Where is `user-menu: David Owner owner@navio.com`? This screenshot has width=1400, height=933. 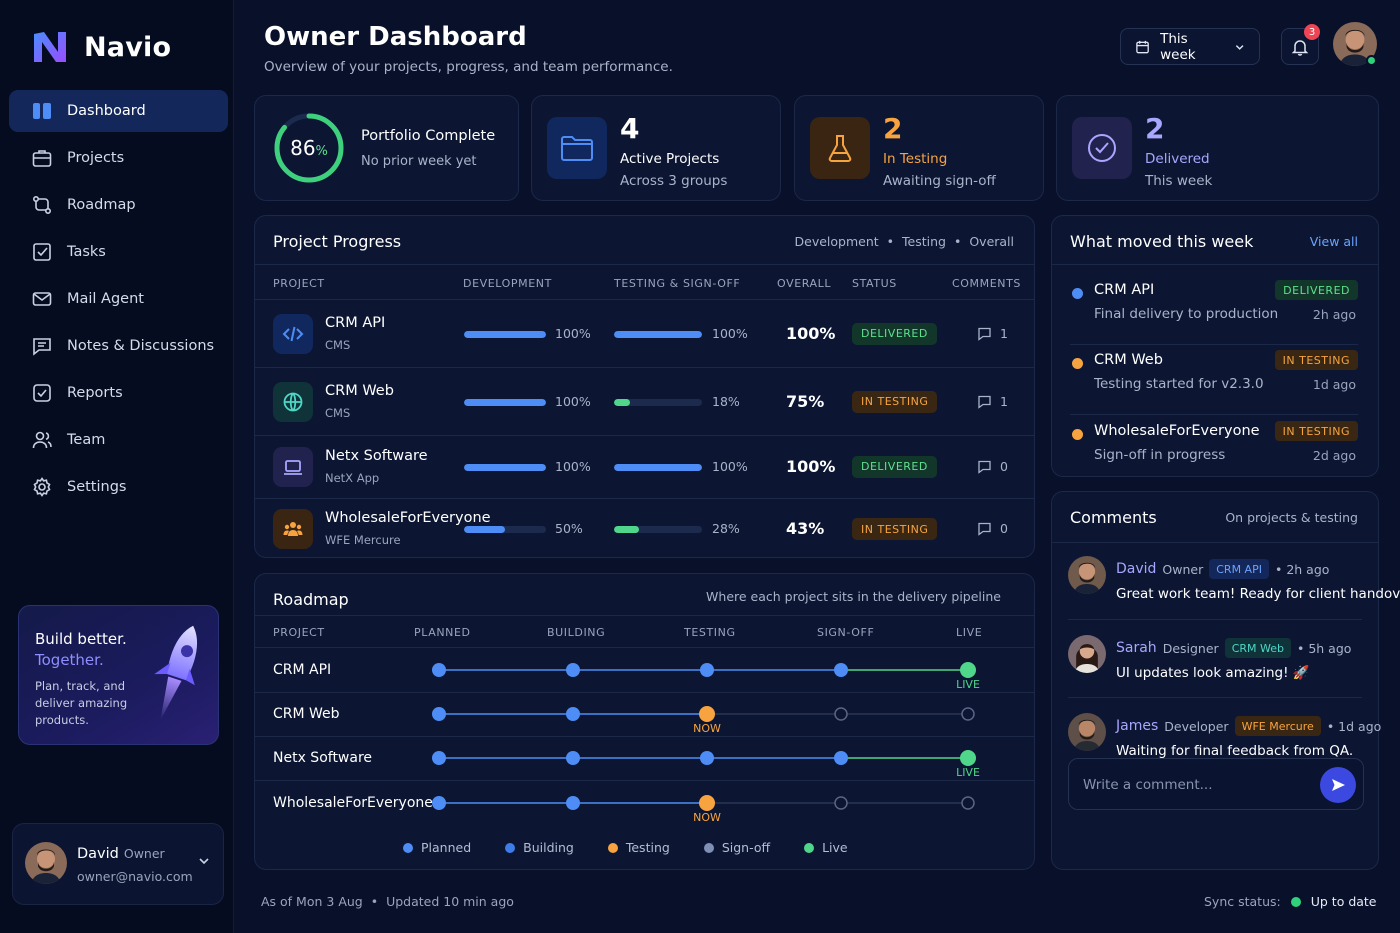
user-menu: David Owner owner@navio.com is located at coordinates (118, 864).